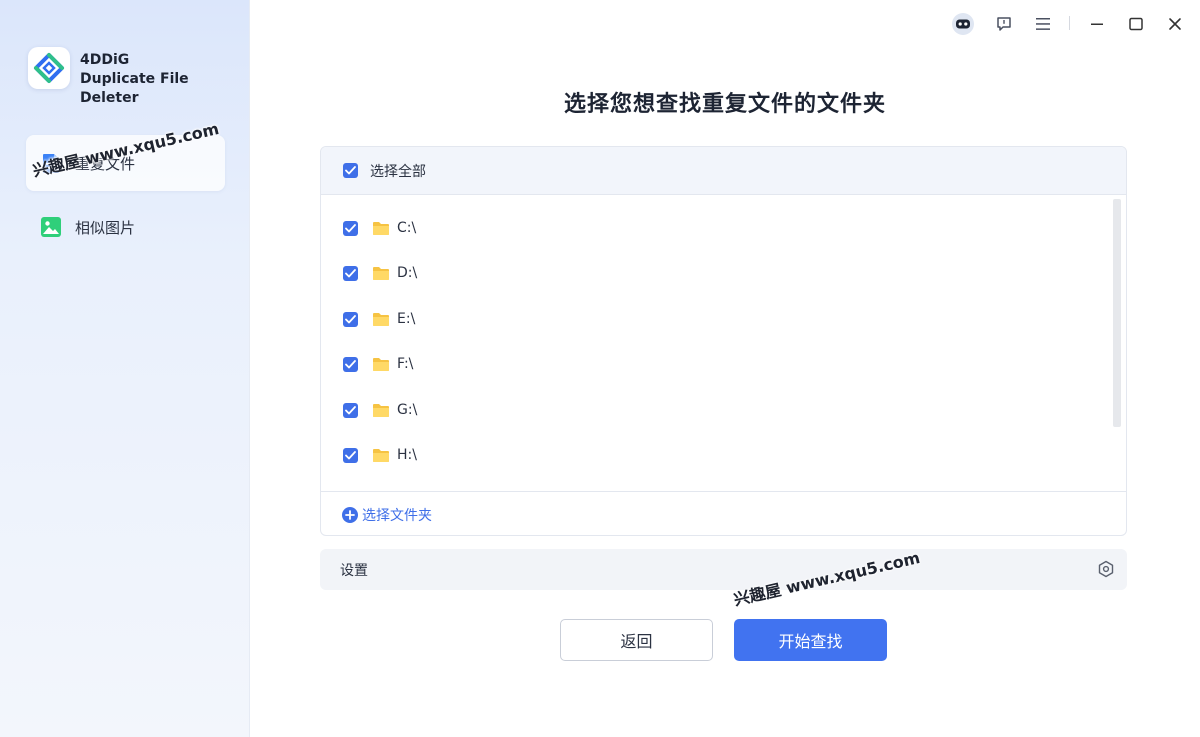 This screenshot has height=737, width=1200. I want to click on close-icon, so click(1175, 24).